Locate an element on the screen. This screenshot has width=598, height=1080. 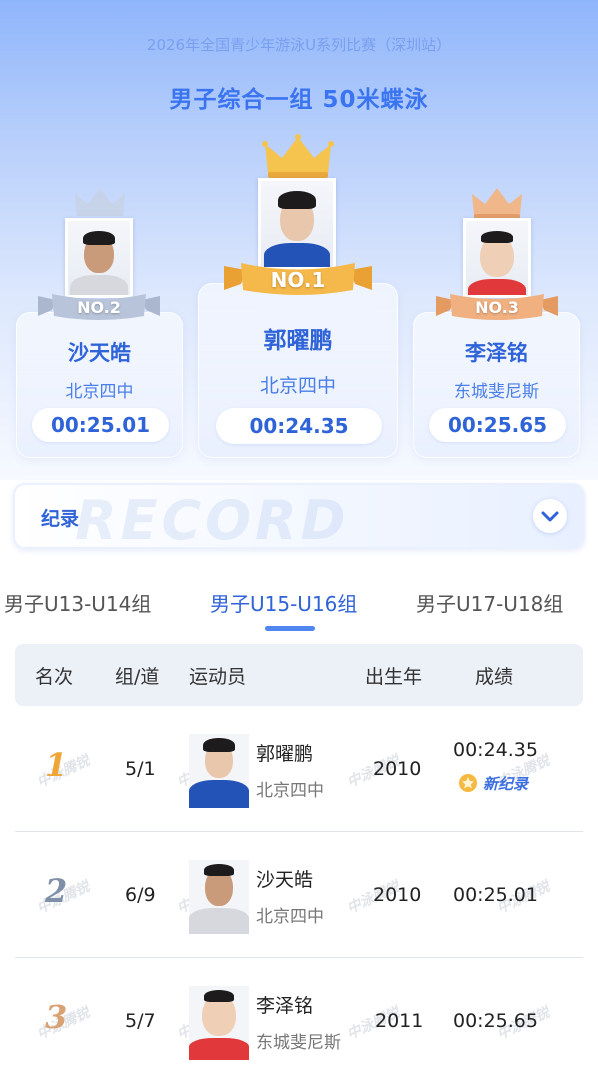
bronze-crown-icon is located at coordinates (497, 203).